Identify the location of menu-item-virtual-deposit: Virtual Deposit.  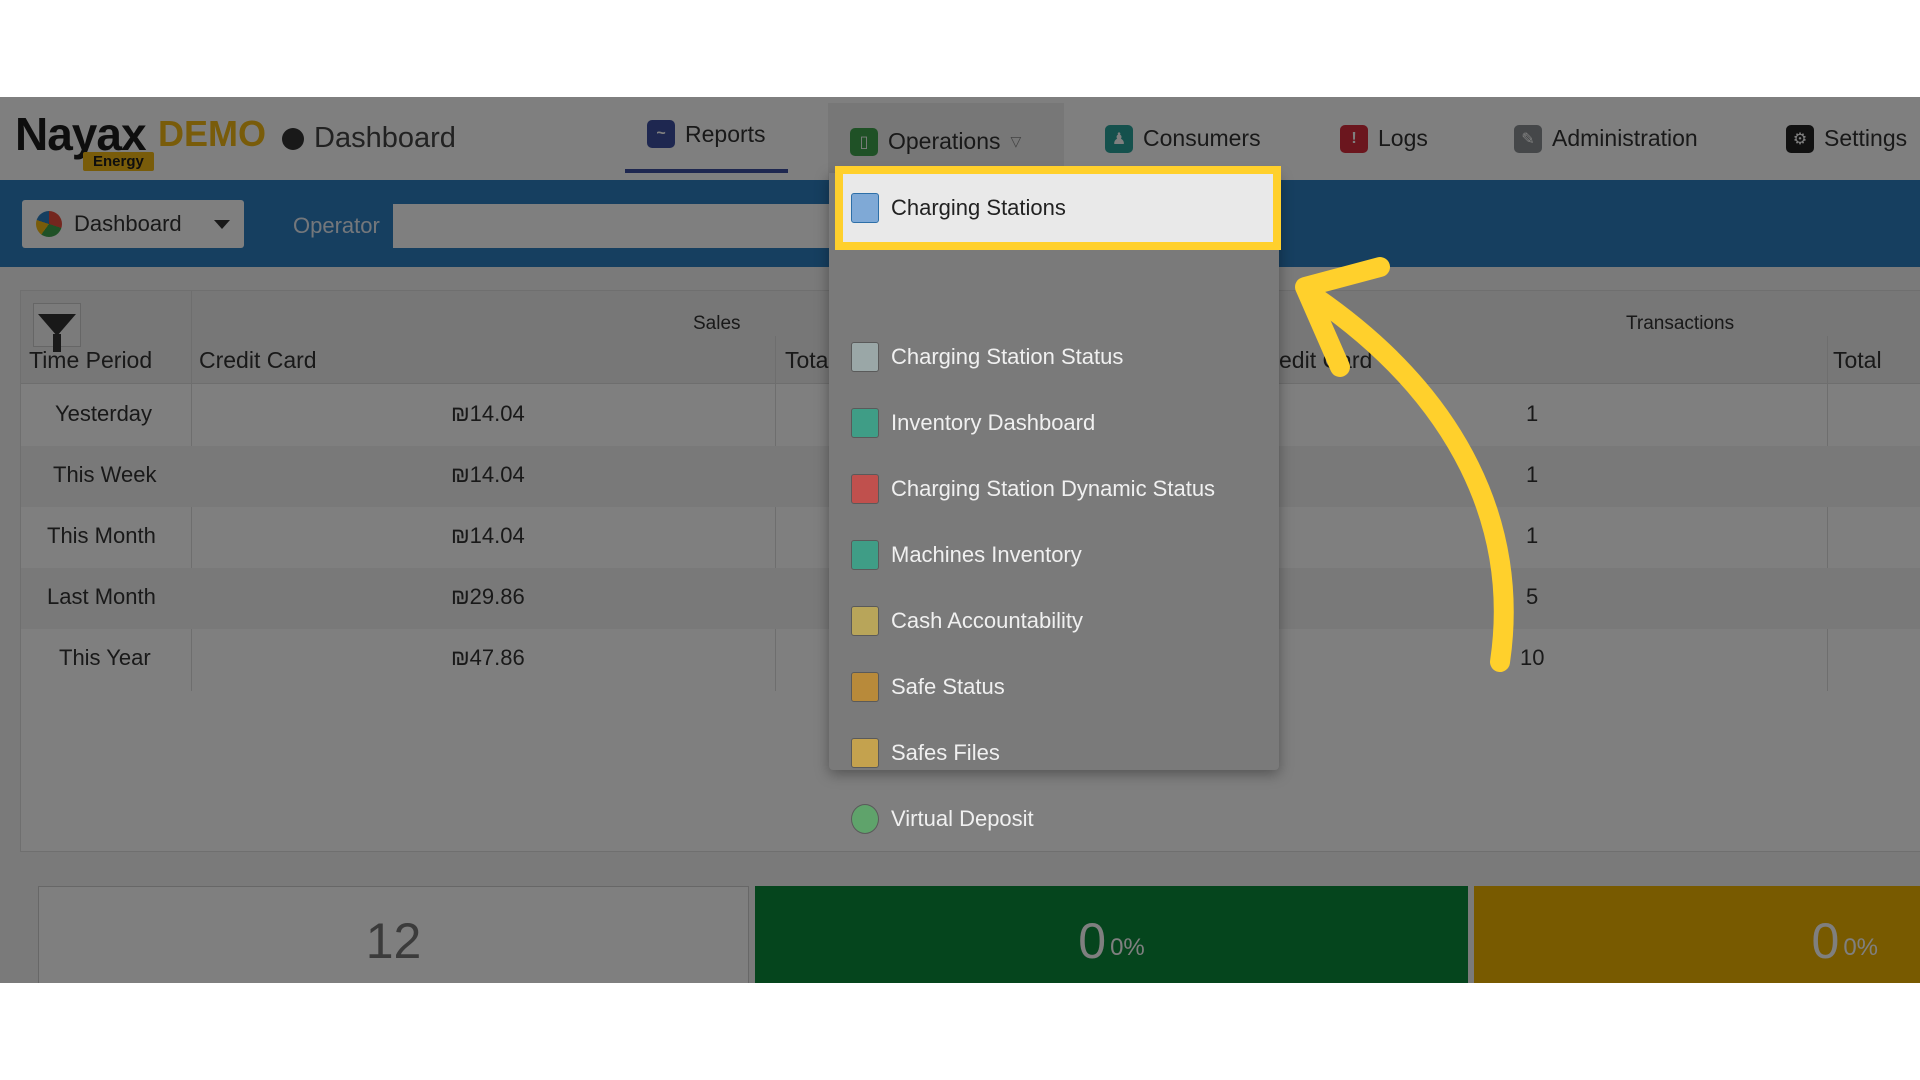
(1054, 819).